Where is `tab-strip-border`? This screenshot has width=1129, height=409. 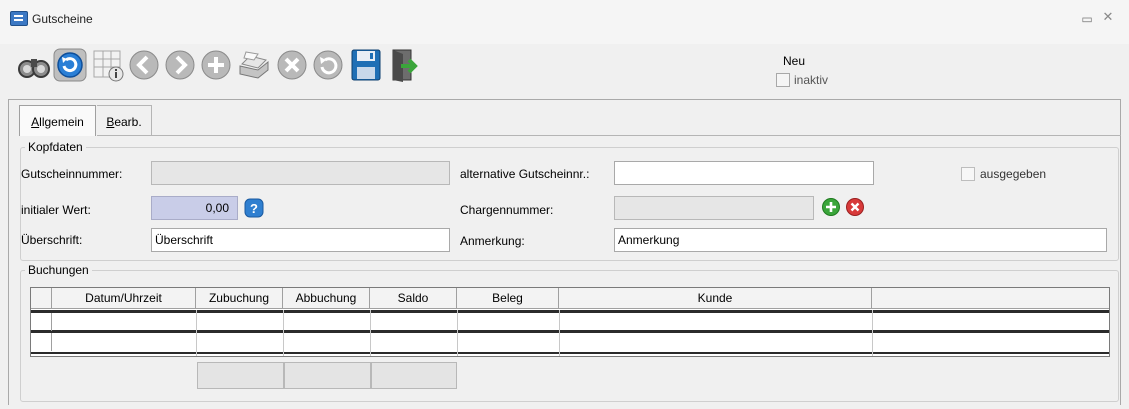
tab-strip-border is located at coordinates (609, 135).